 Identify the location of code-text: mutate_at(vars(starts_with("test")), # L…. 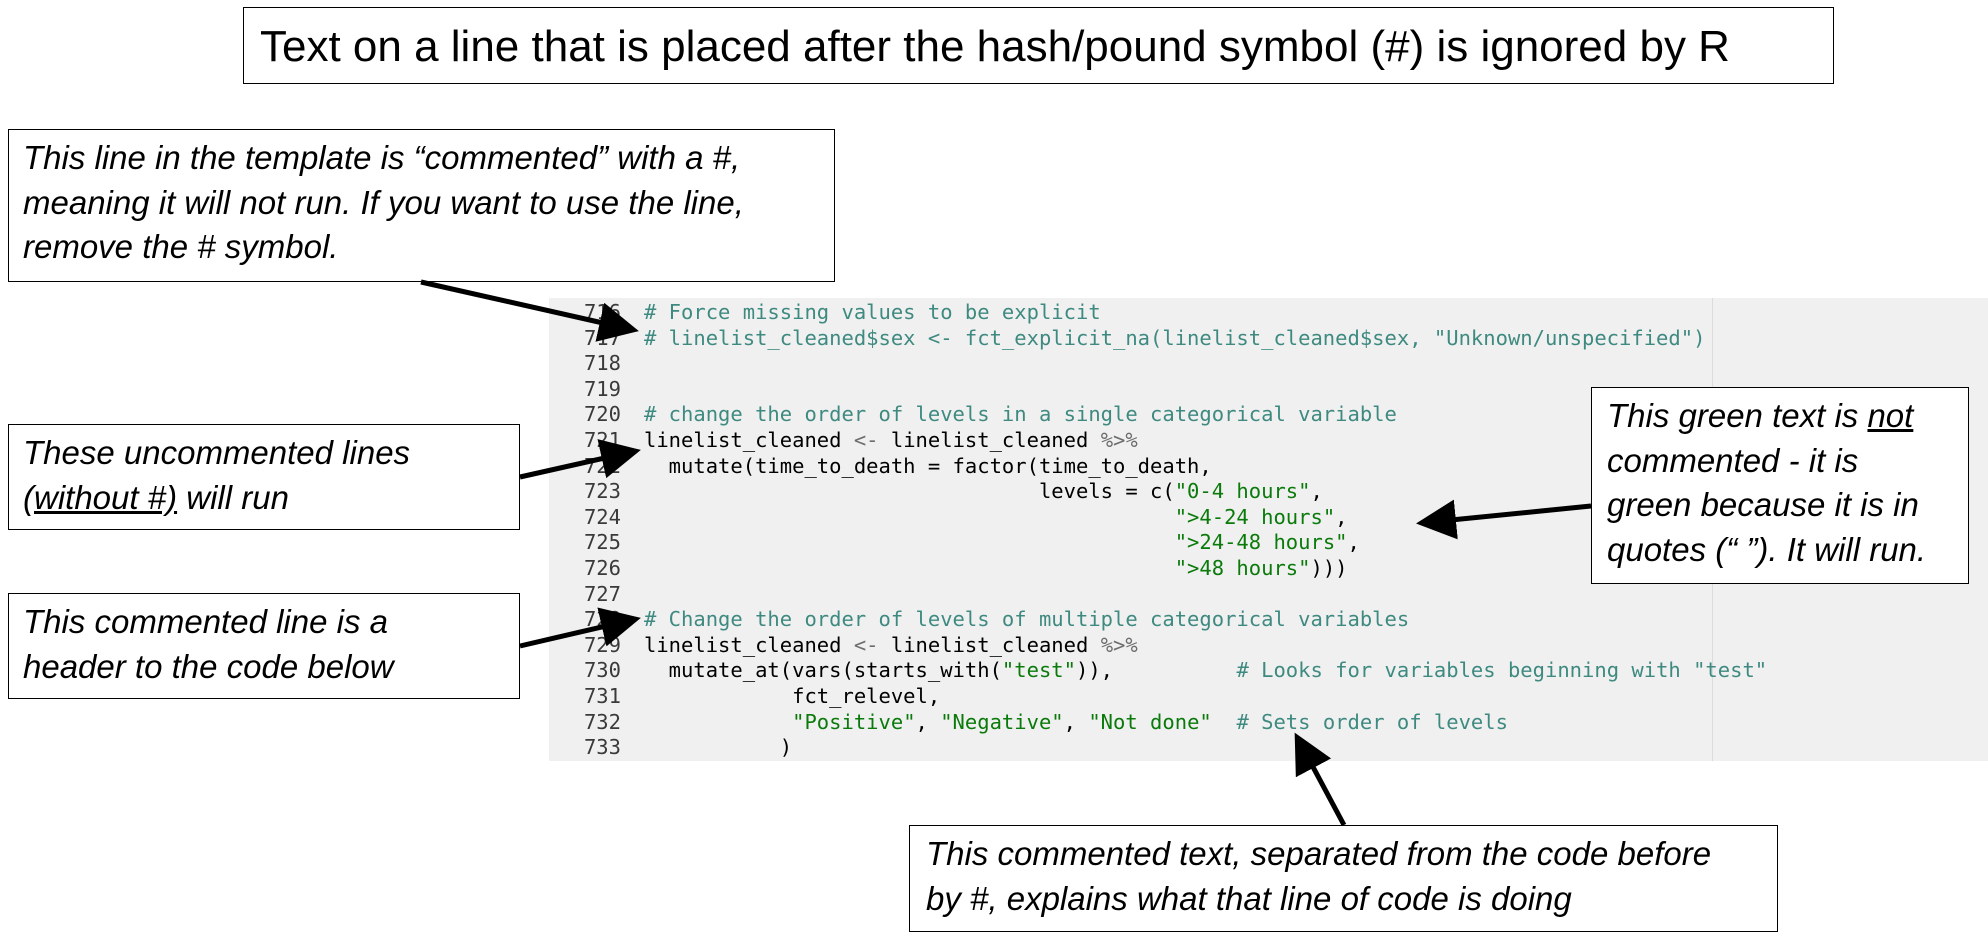
(1205, 670).